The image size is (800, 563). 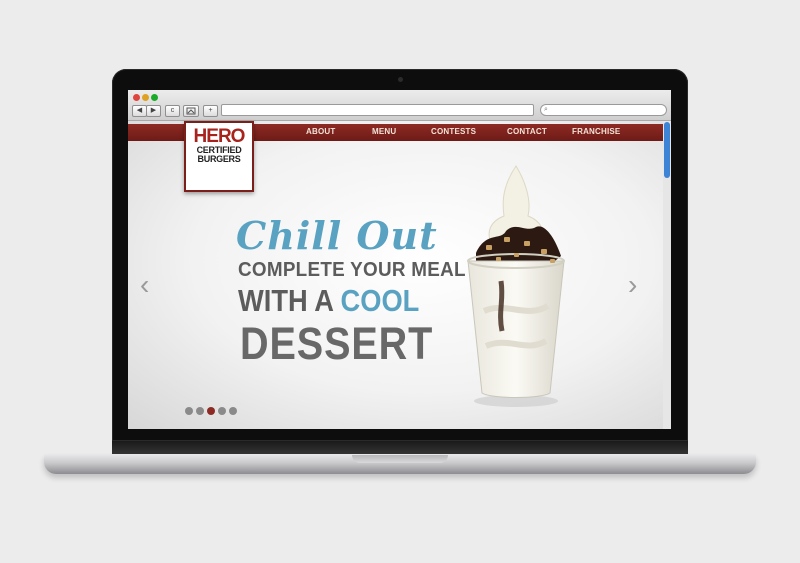 What do you see at coordinates (546, 109) in the screenshot?
I see `search-icon: ⌕` at bounding box center [546, 109].